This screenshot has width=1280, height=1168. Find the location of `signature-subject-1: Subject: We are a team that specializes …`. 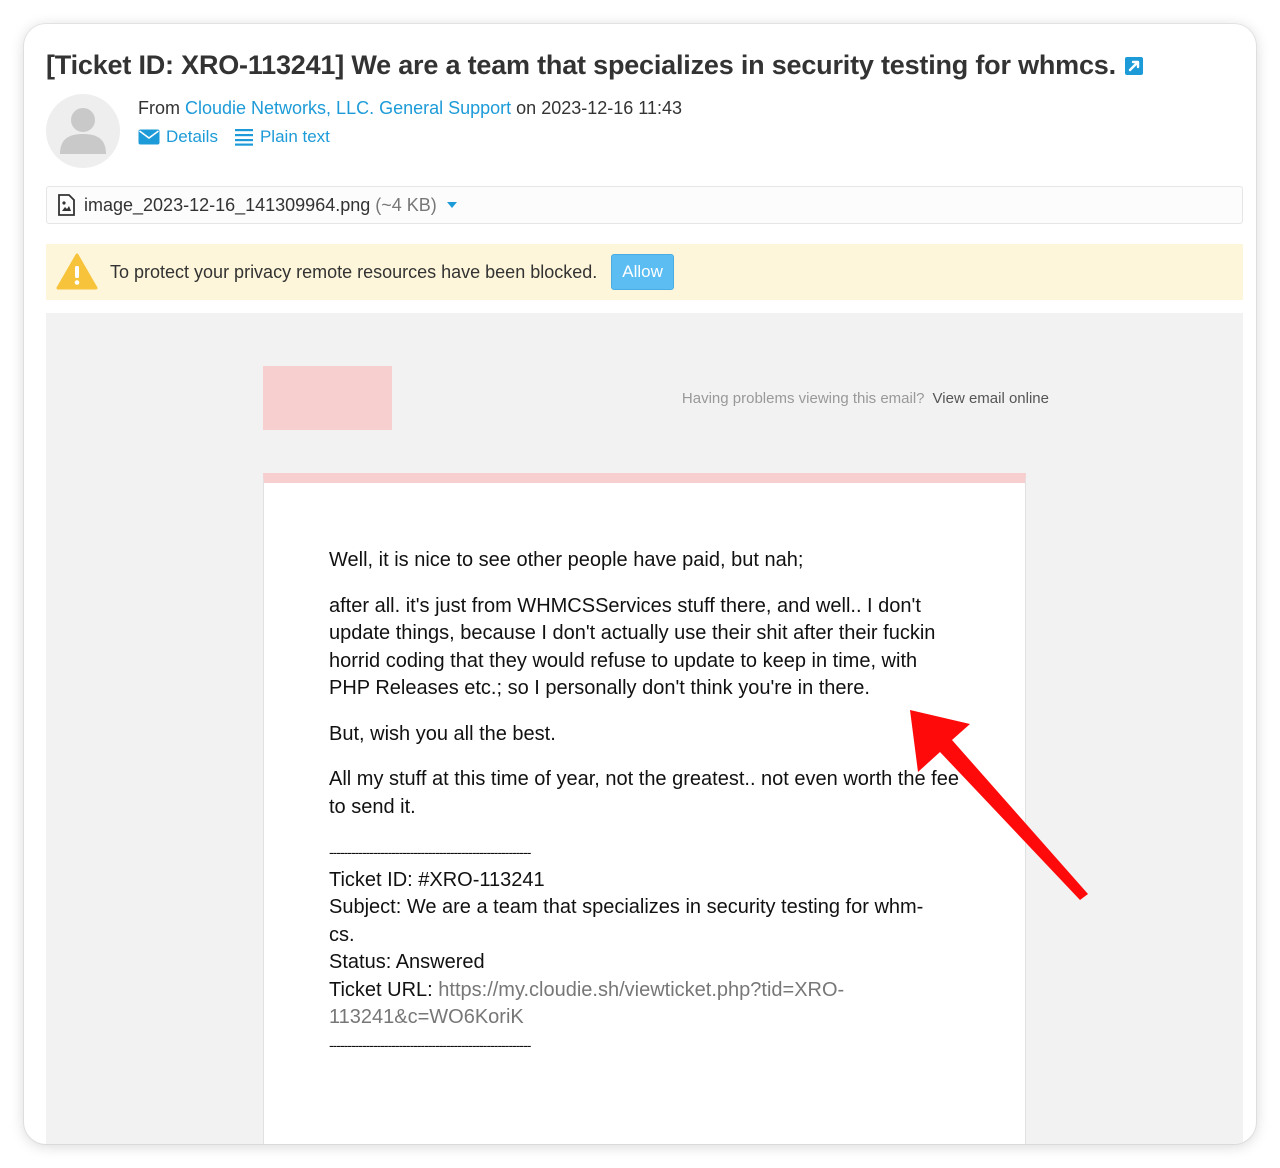

signature-subject-1: Subject: We are a team that specializes … is located at coordinates (626, 907).